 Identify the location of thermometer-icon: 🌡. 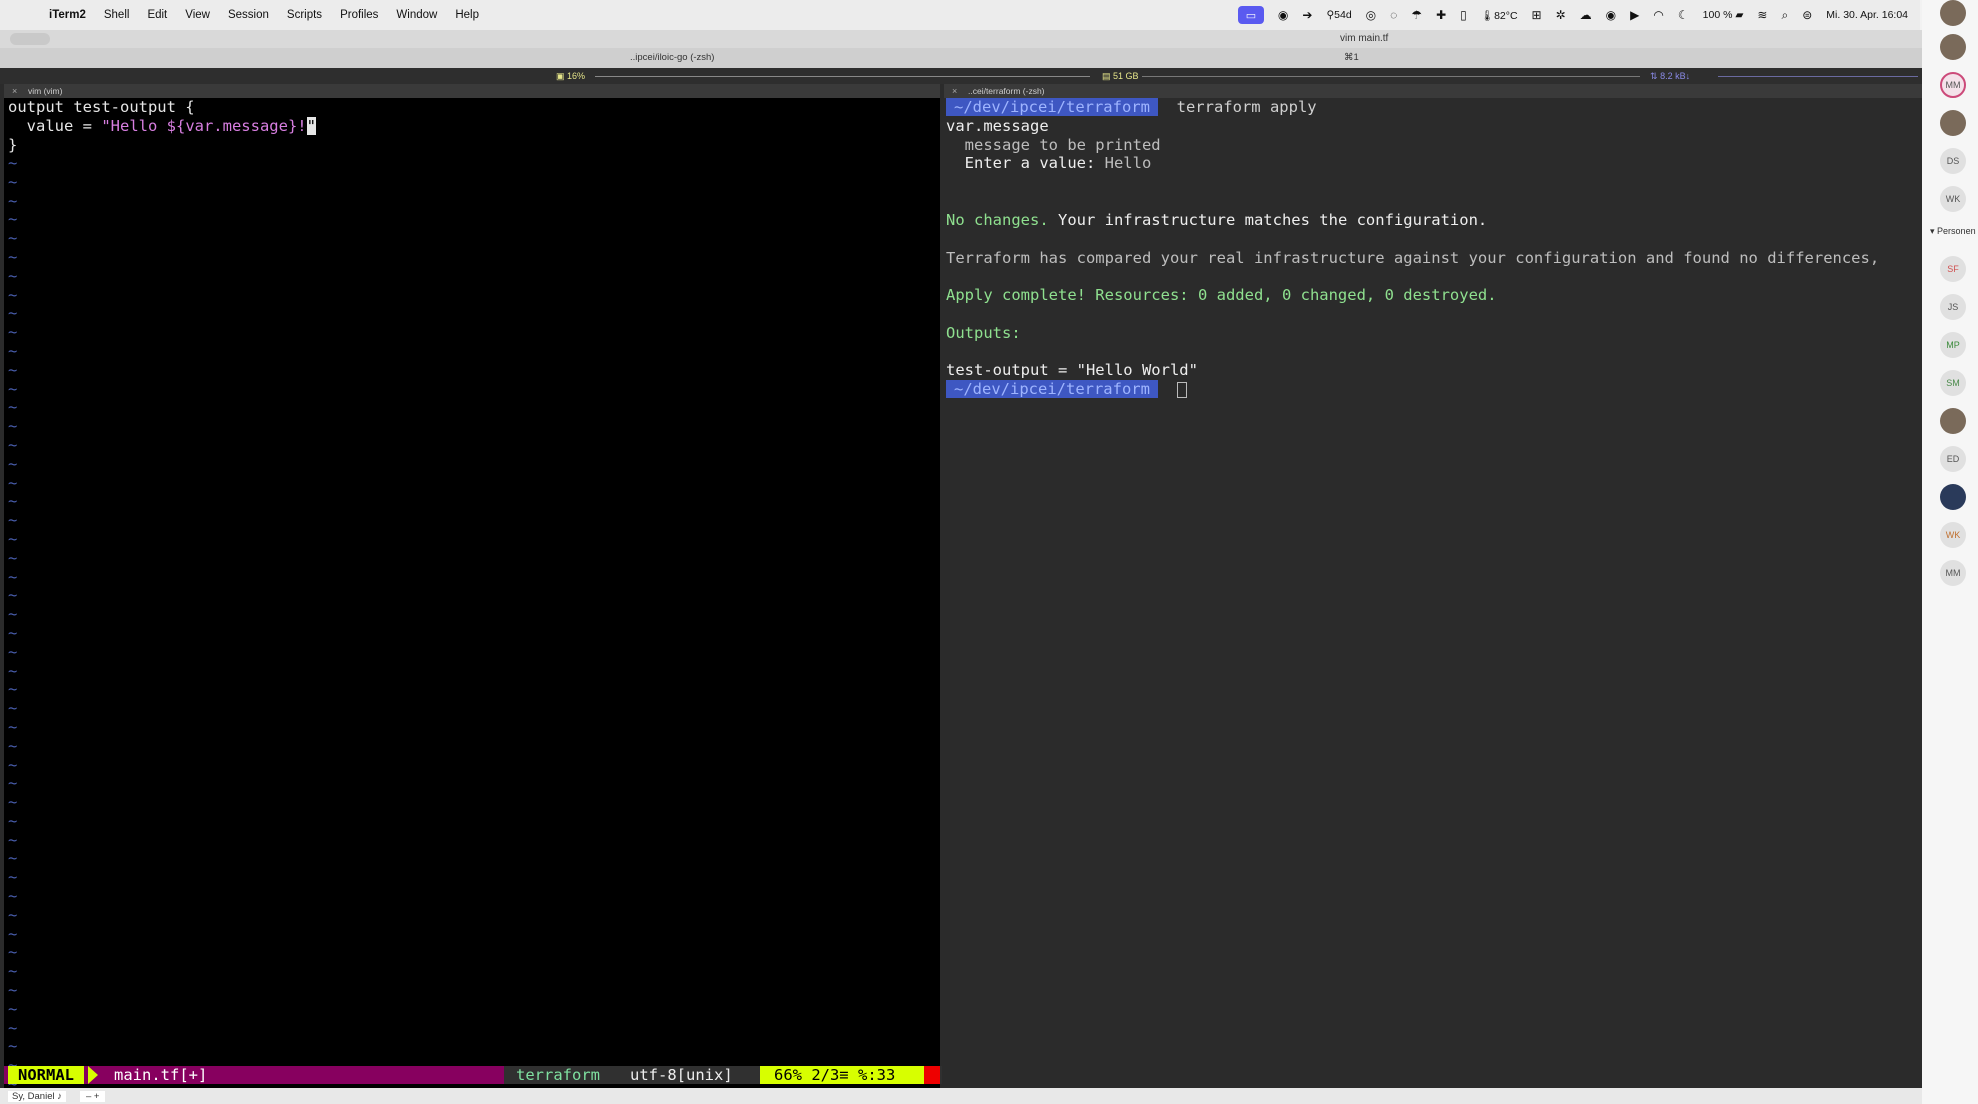
(1487, 15).